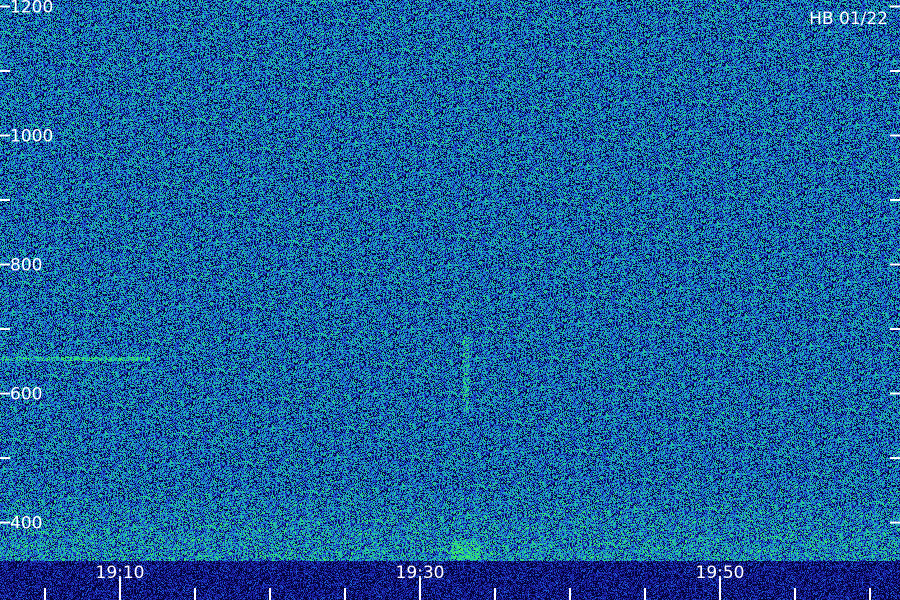 The image size is (900, 600). What do you see at coordinates (457, 581) in the screenshot?
I see `x-axis: 19:10 19:30 19:50` at bounding box center [457, 581].